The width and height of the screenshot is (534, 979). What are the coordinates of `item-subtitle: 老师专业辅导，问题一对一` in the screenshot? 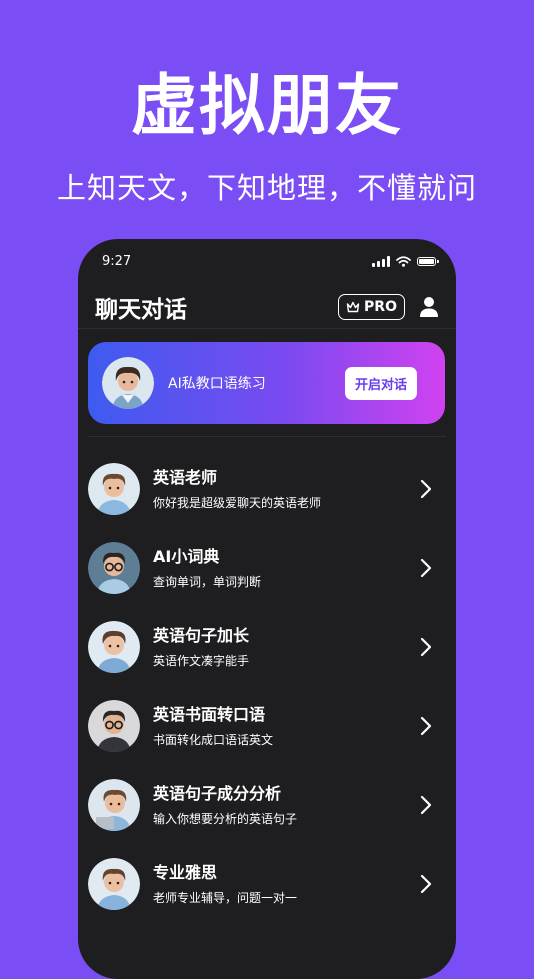 It's located at (225, 897).